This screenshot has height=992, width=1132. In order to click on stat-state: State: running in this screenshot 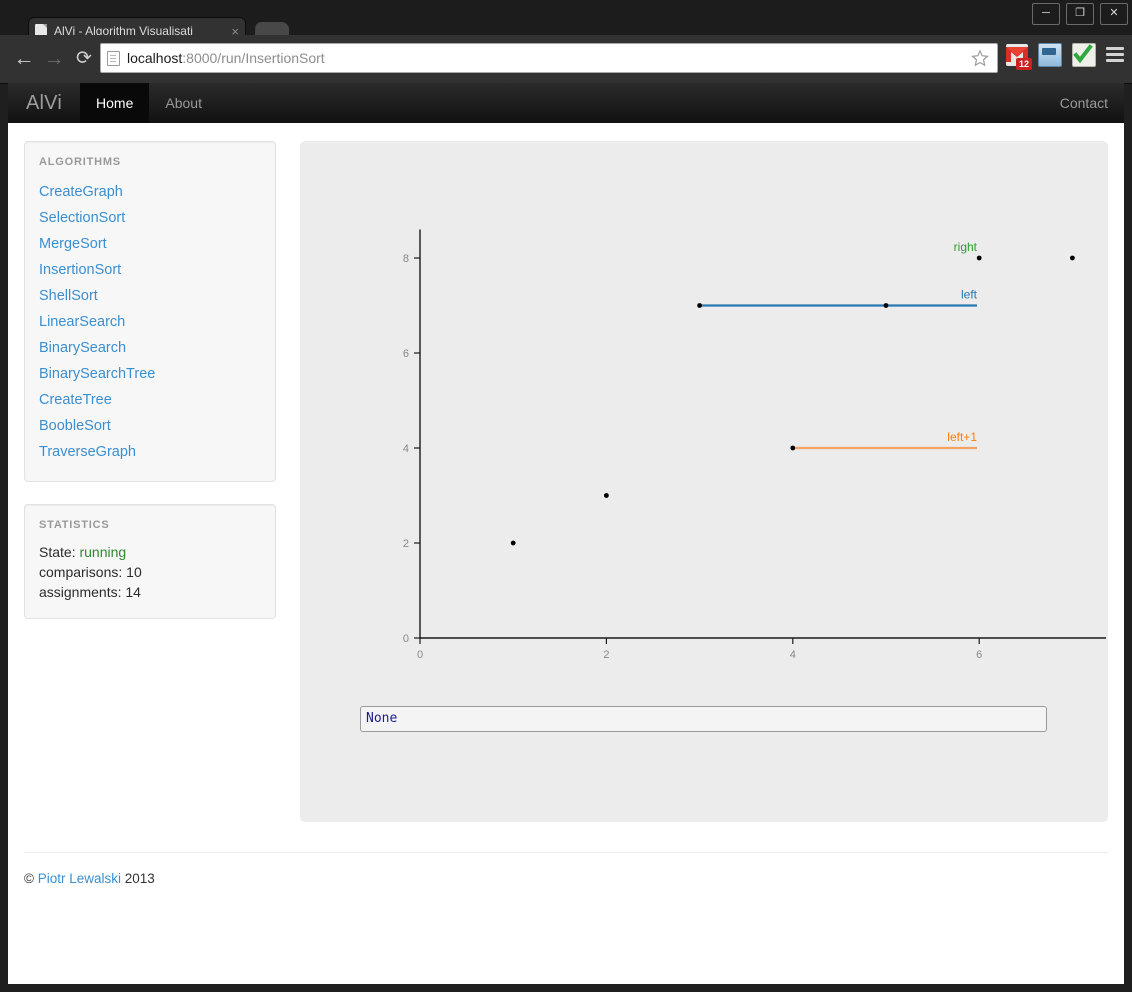, I will do `click(150, 552)`.